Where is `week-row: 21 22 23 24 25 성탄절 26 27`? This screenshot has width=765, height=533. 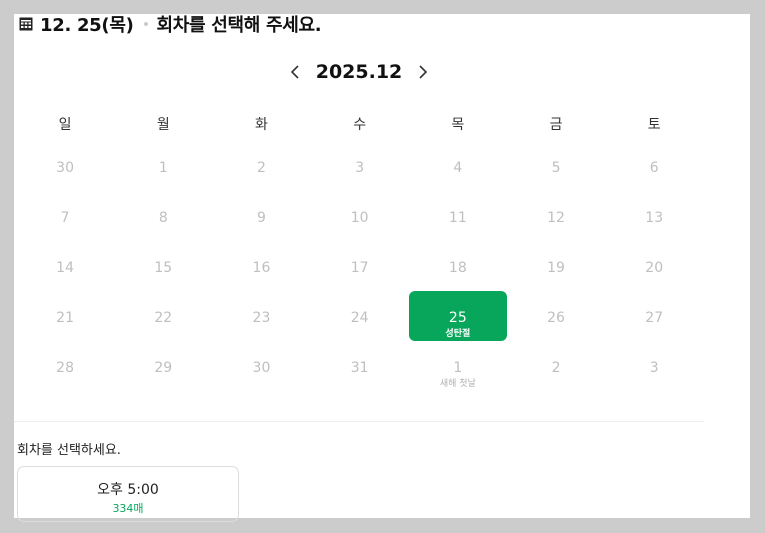
week-row: 21 22 23 24 25 성탄절 26 27 is located at coordinates (359, 324).